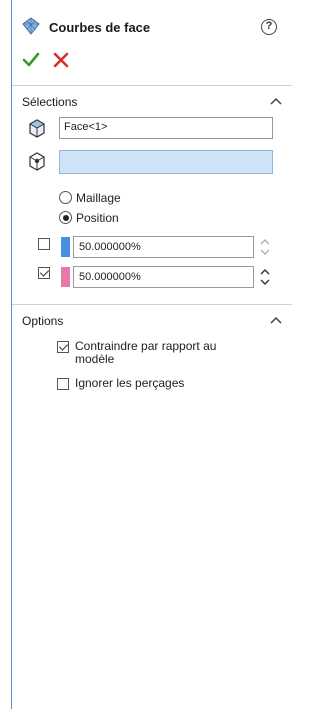  I want to click on surface-mesh-icon, so click(31, 26).